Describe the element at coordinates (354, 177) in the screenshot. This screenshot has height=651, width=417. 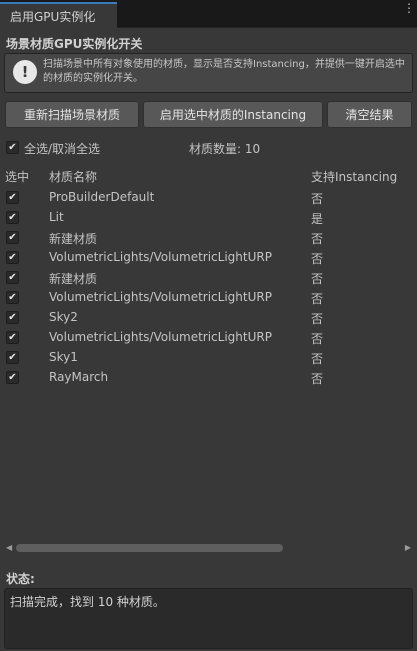
I see `column-header-support: 支持Instancing` at that location.